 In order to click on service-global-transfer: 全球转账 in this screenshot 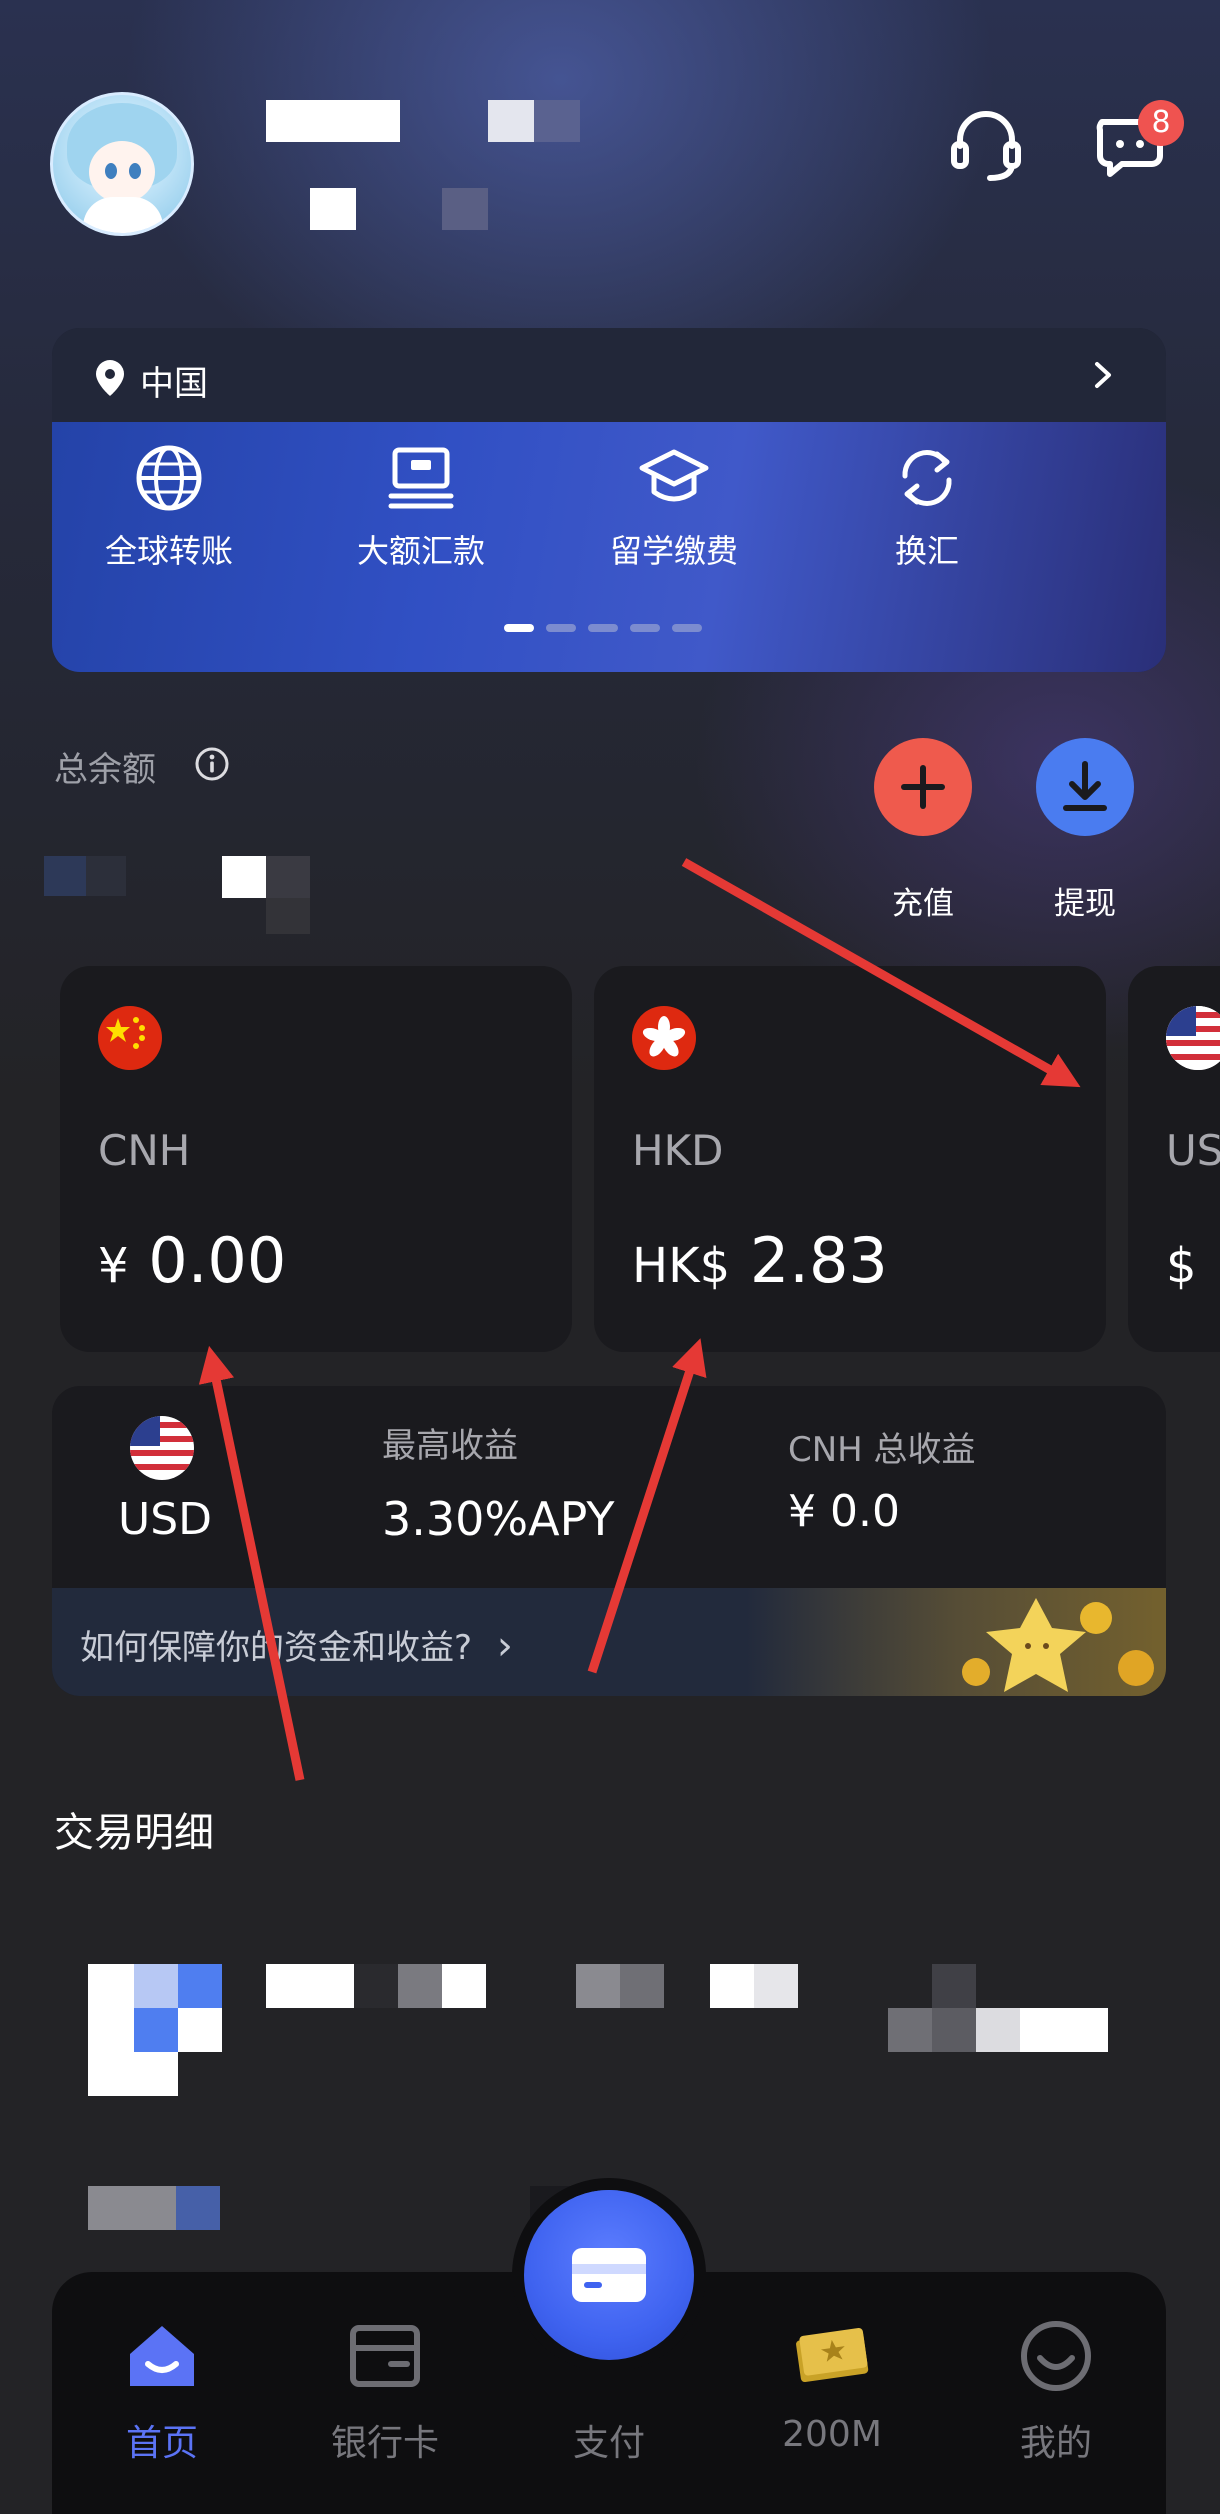, I will do `click(169, 507)`.